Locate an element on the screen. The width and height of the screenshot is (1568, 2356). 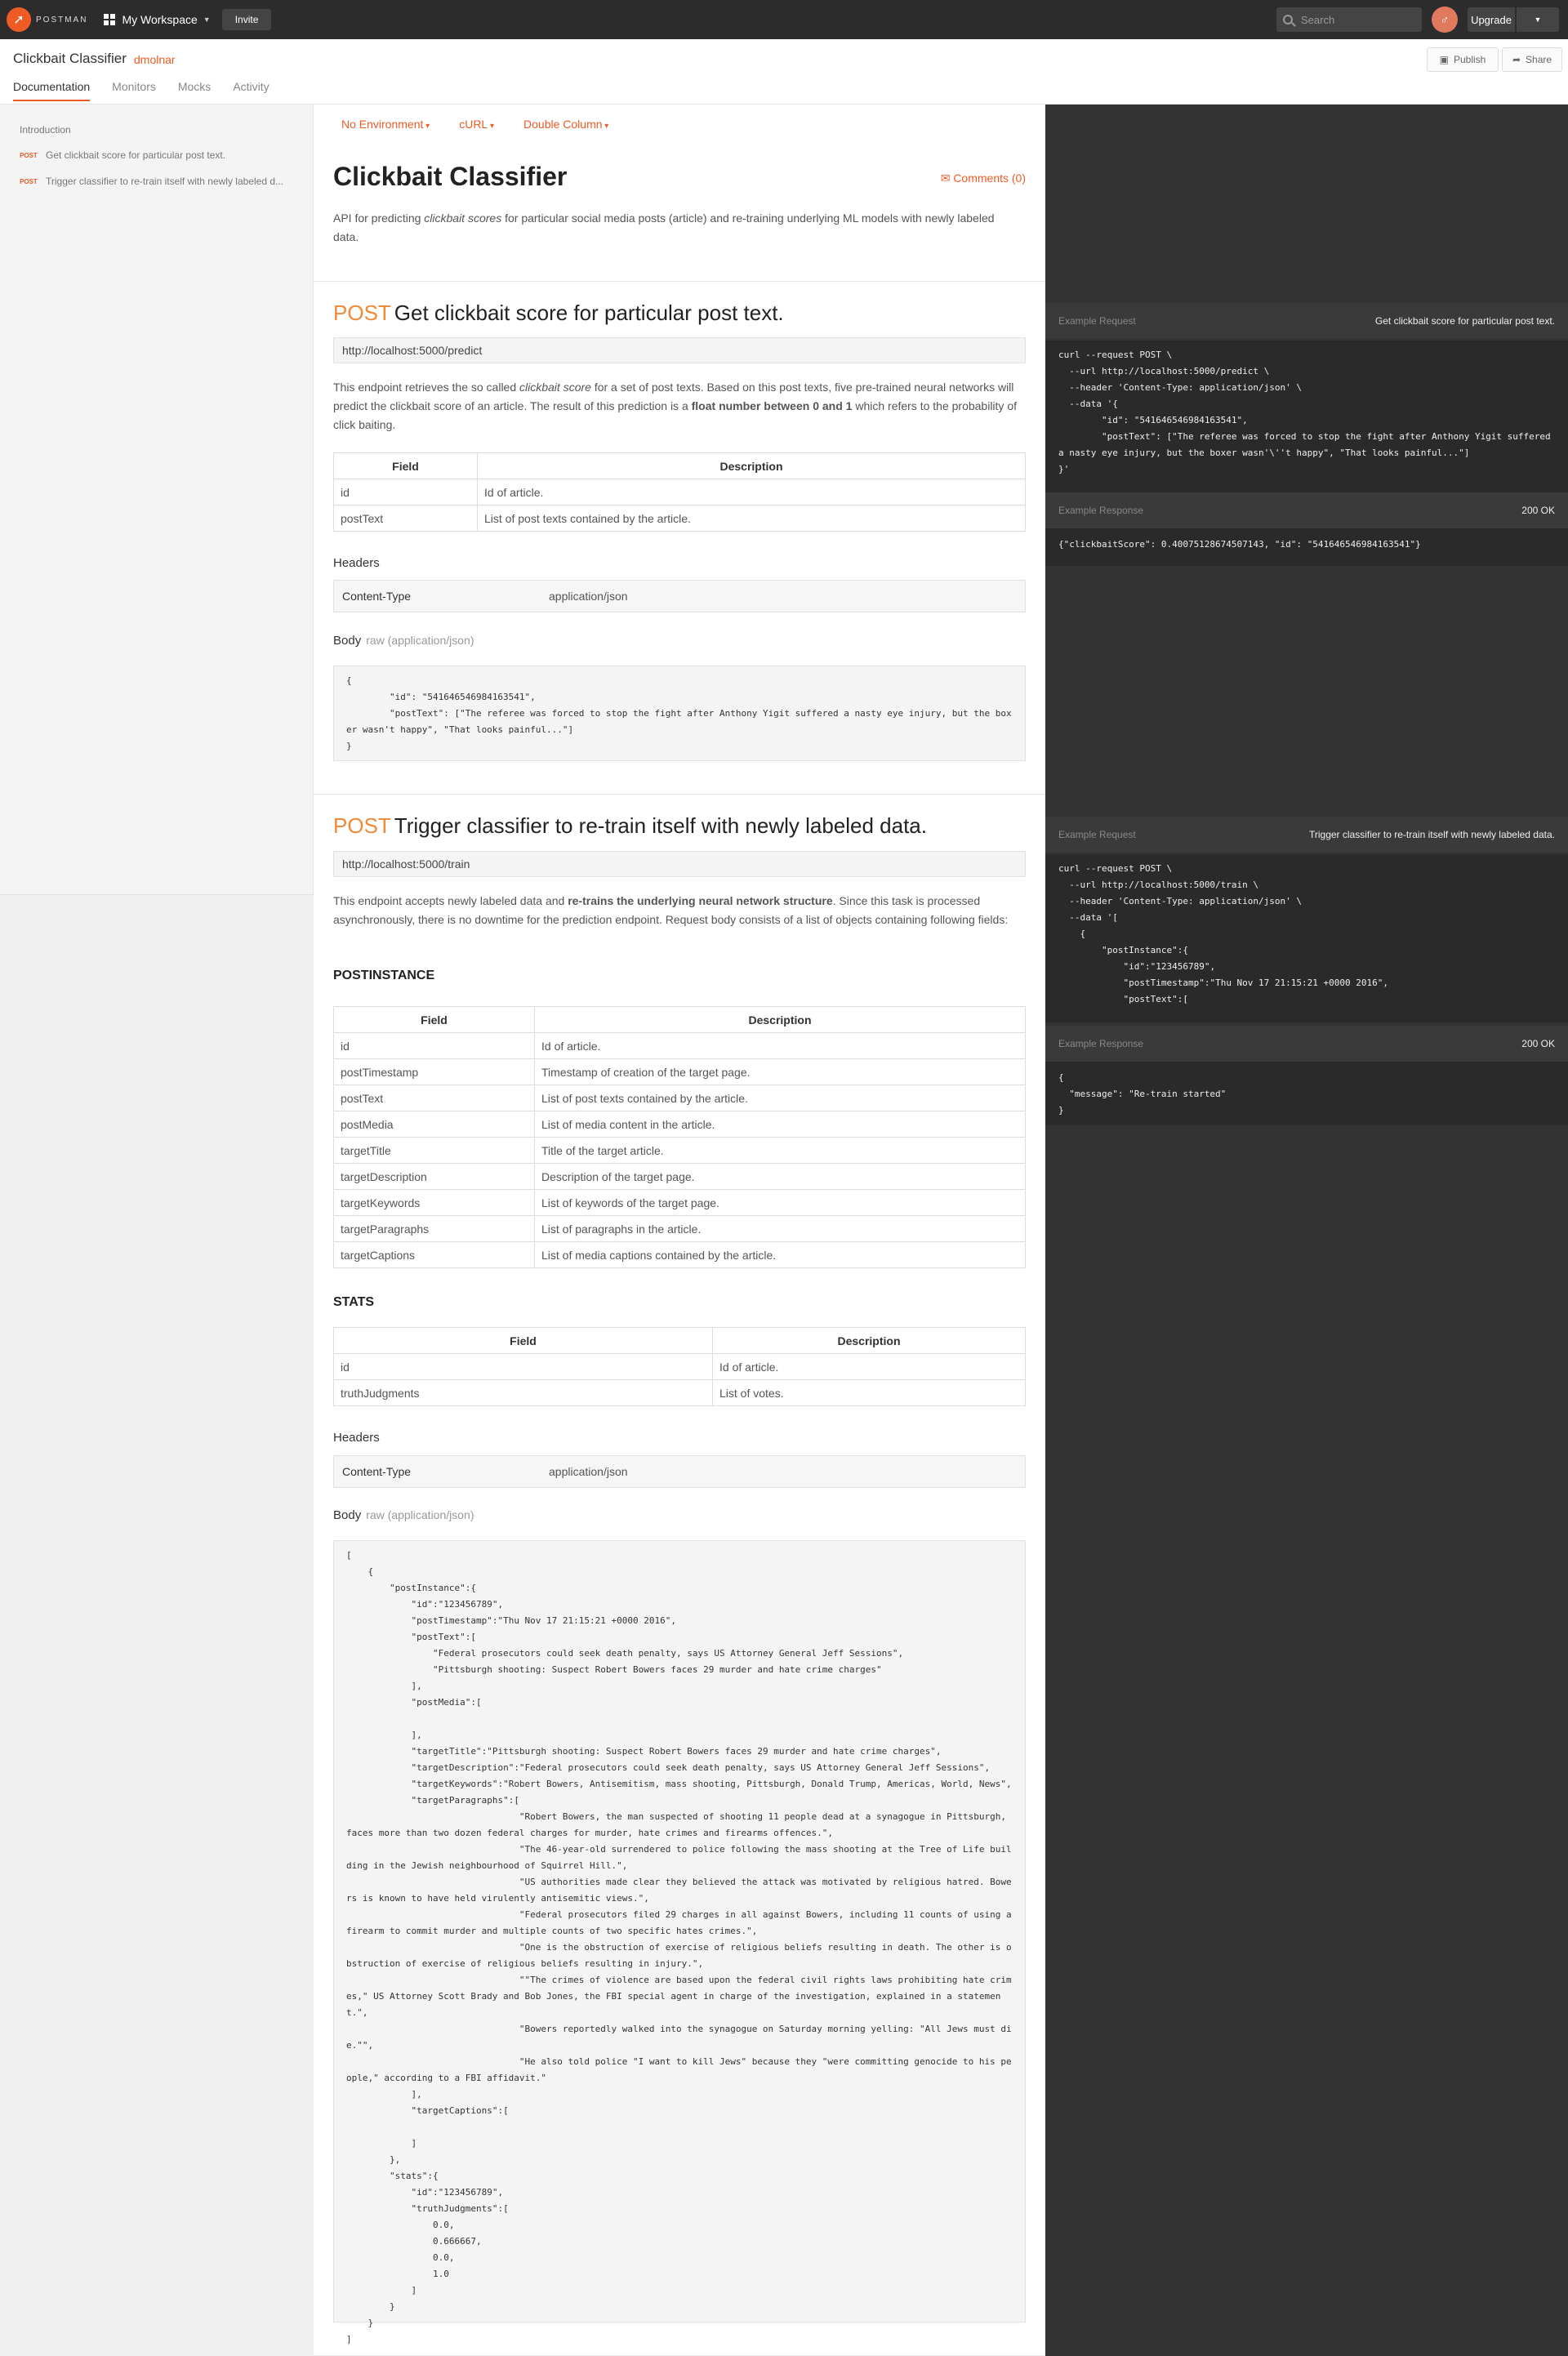
invite-button: Invite is located at coordinates (246, 20).